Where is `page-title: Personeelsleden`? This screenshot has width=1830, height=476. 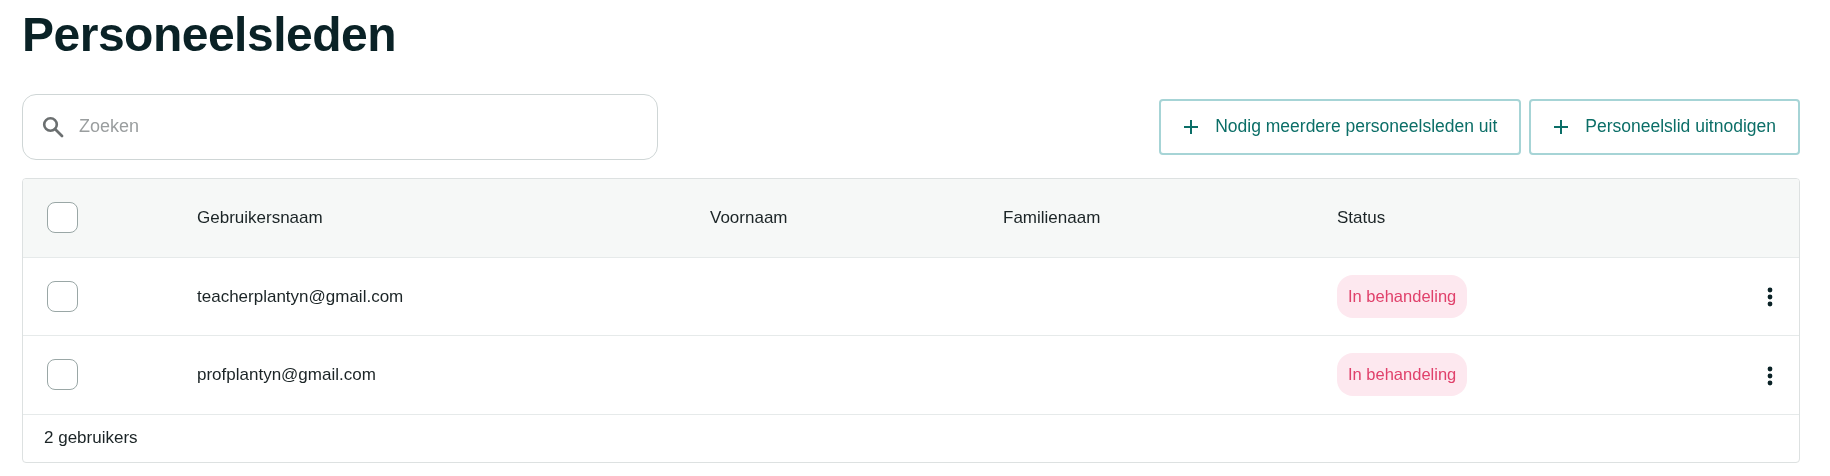 page-title: Personeelsleden is located at coordinates (209, 35).